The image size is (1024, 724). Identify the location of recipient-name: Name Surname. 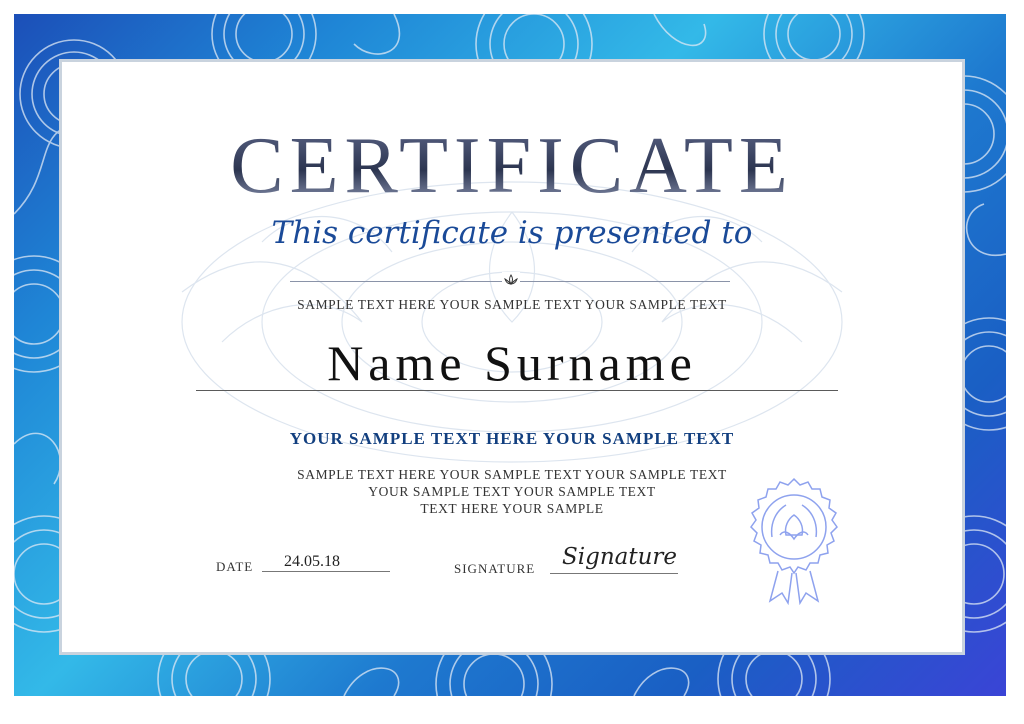
(512, 363).